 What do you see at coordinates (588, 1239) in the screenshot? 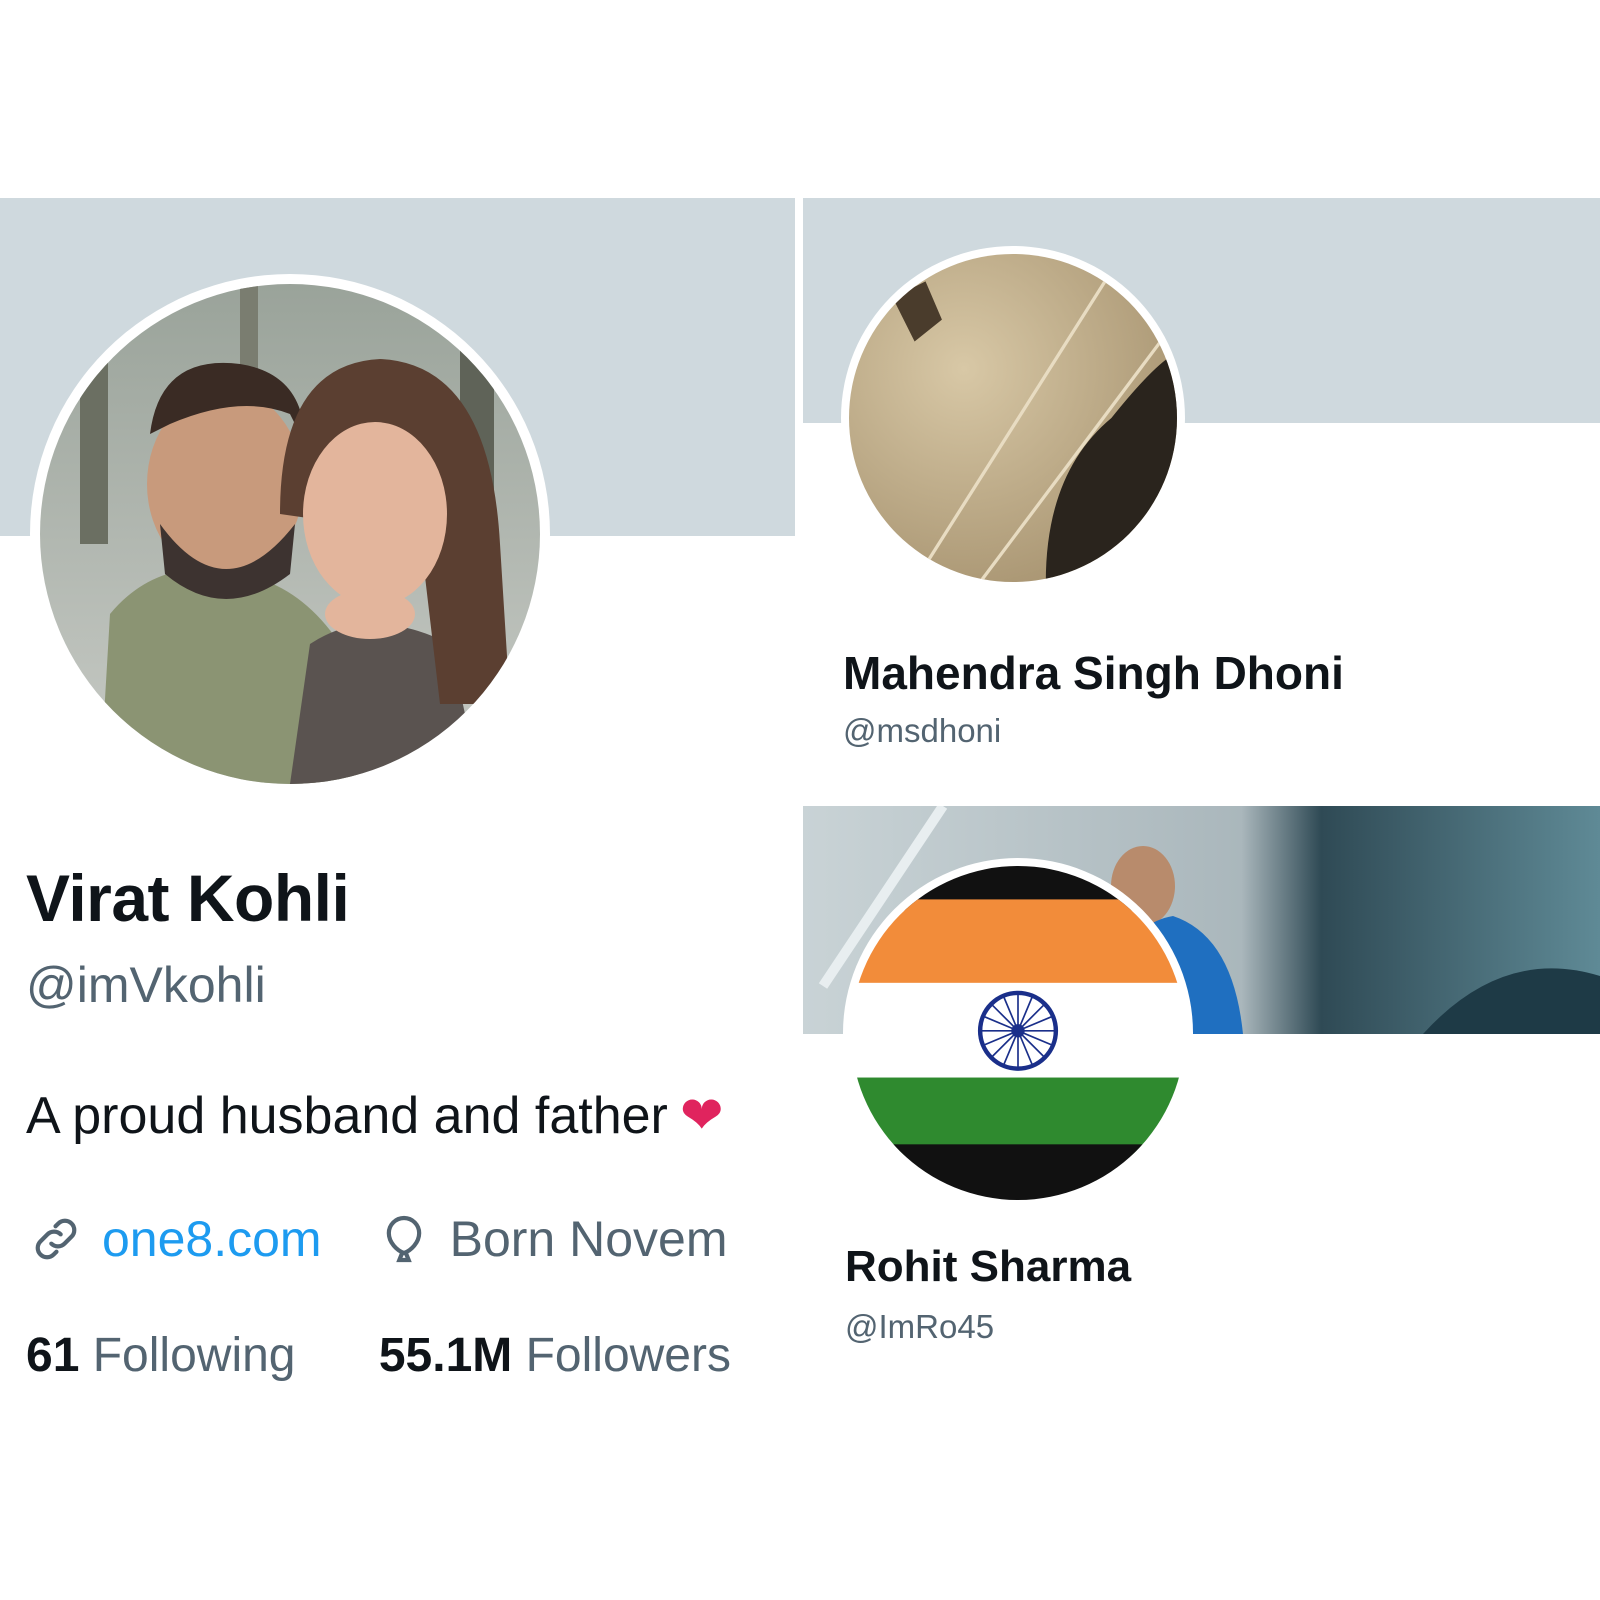
I see `birth-text: Born Novem` at bounding box center [588, 1239].